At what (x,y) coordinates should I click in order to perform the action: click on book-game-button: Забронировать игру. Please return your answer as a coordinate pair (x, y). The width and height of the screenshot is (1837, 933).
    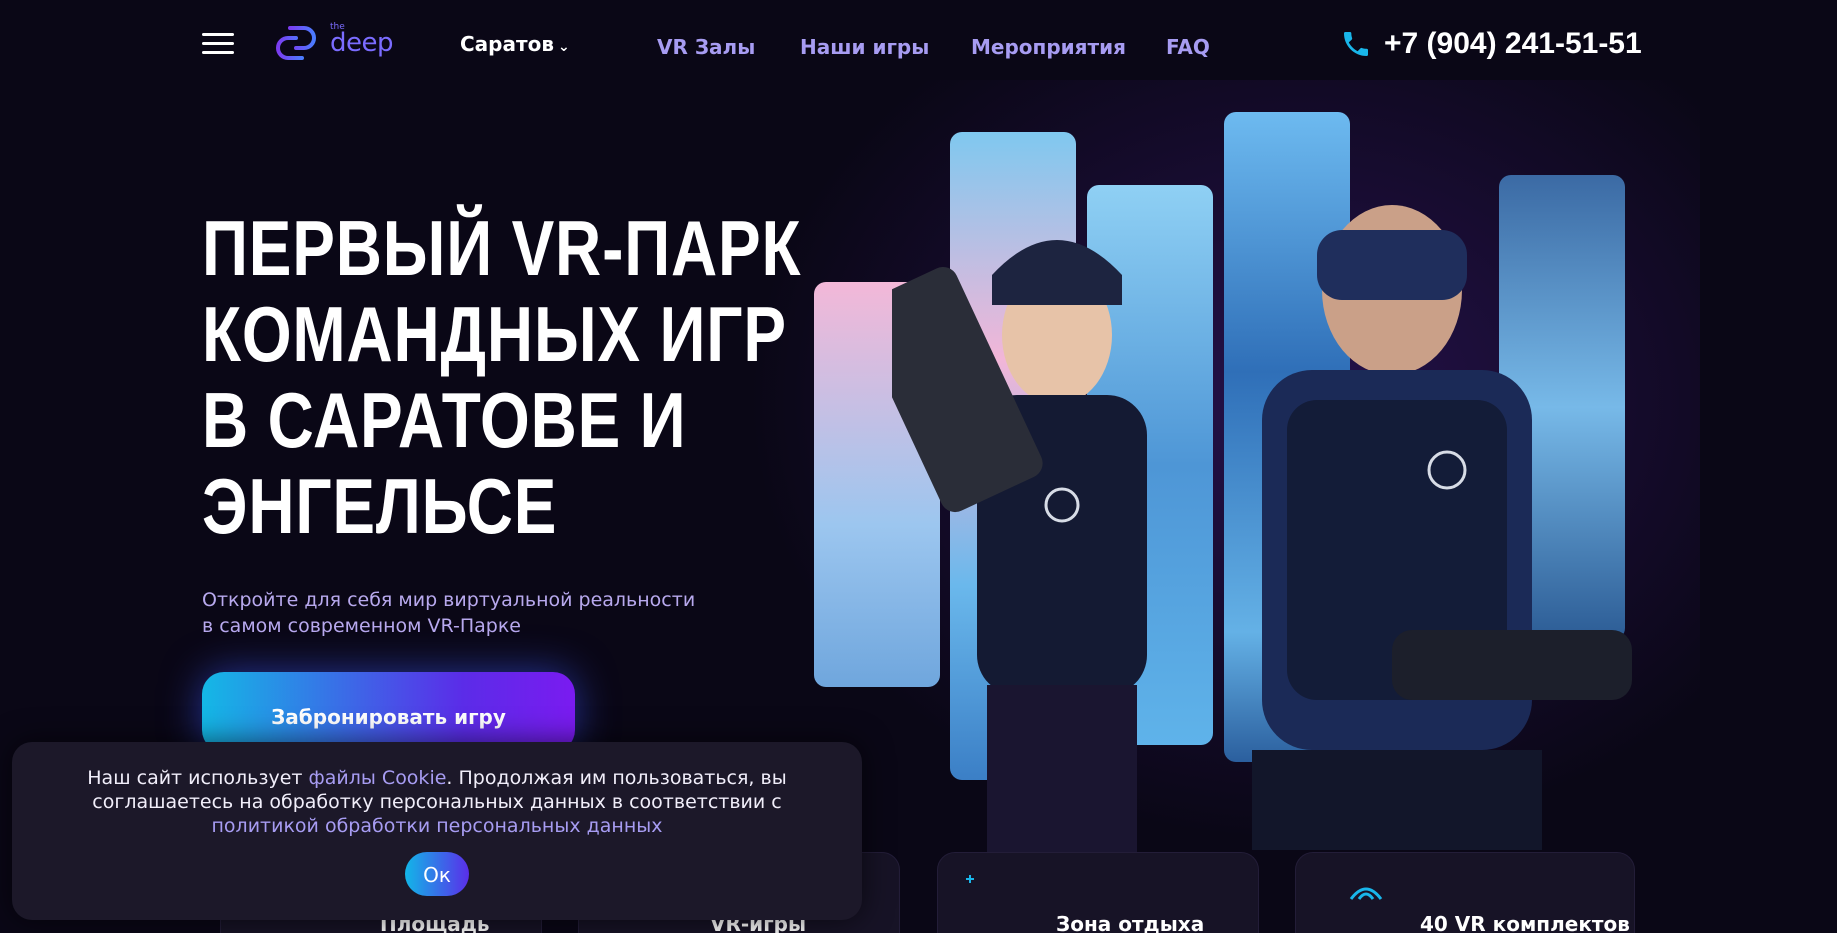
    Looking at the image, I should click on (388, 712).